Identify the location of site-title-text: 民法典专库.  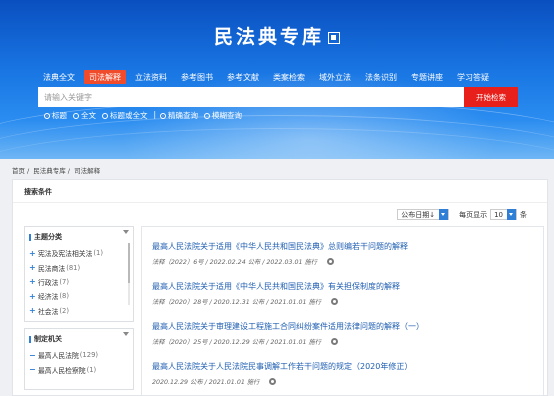
(268, 37).